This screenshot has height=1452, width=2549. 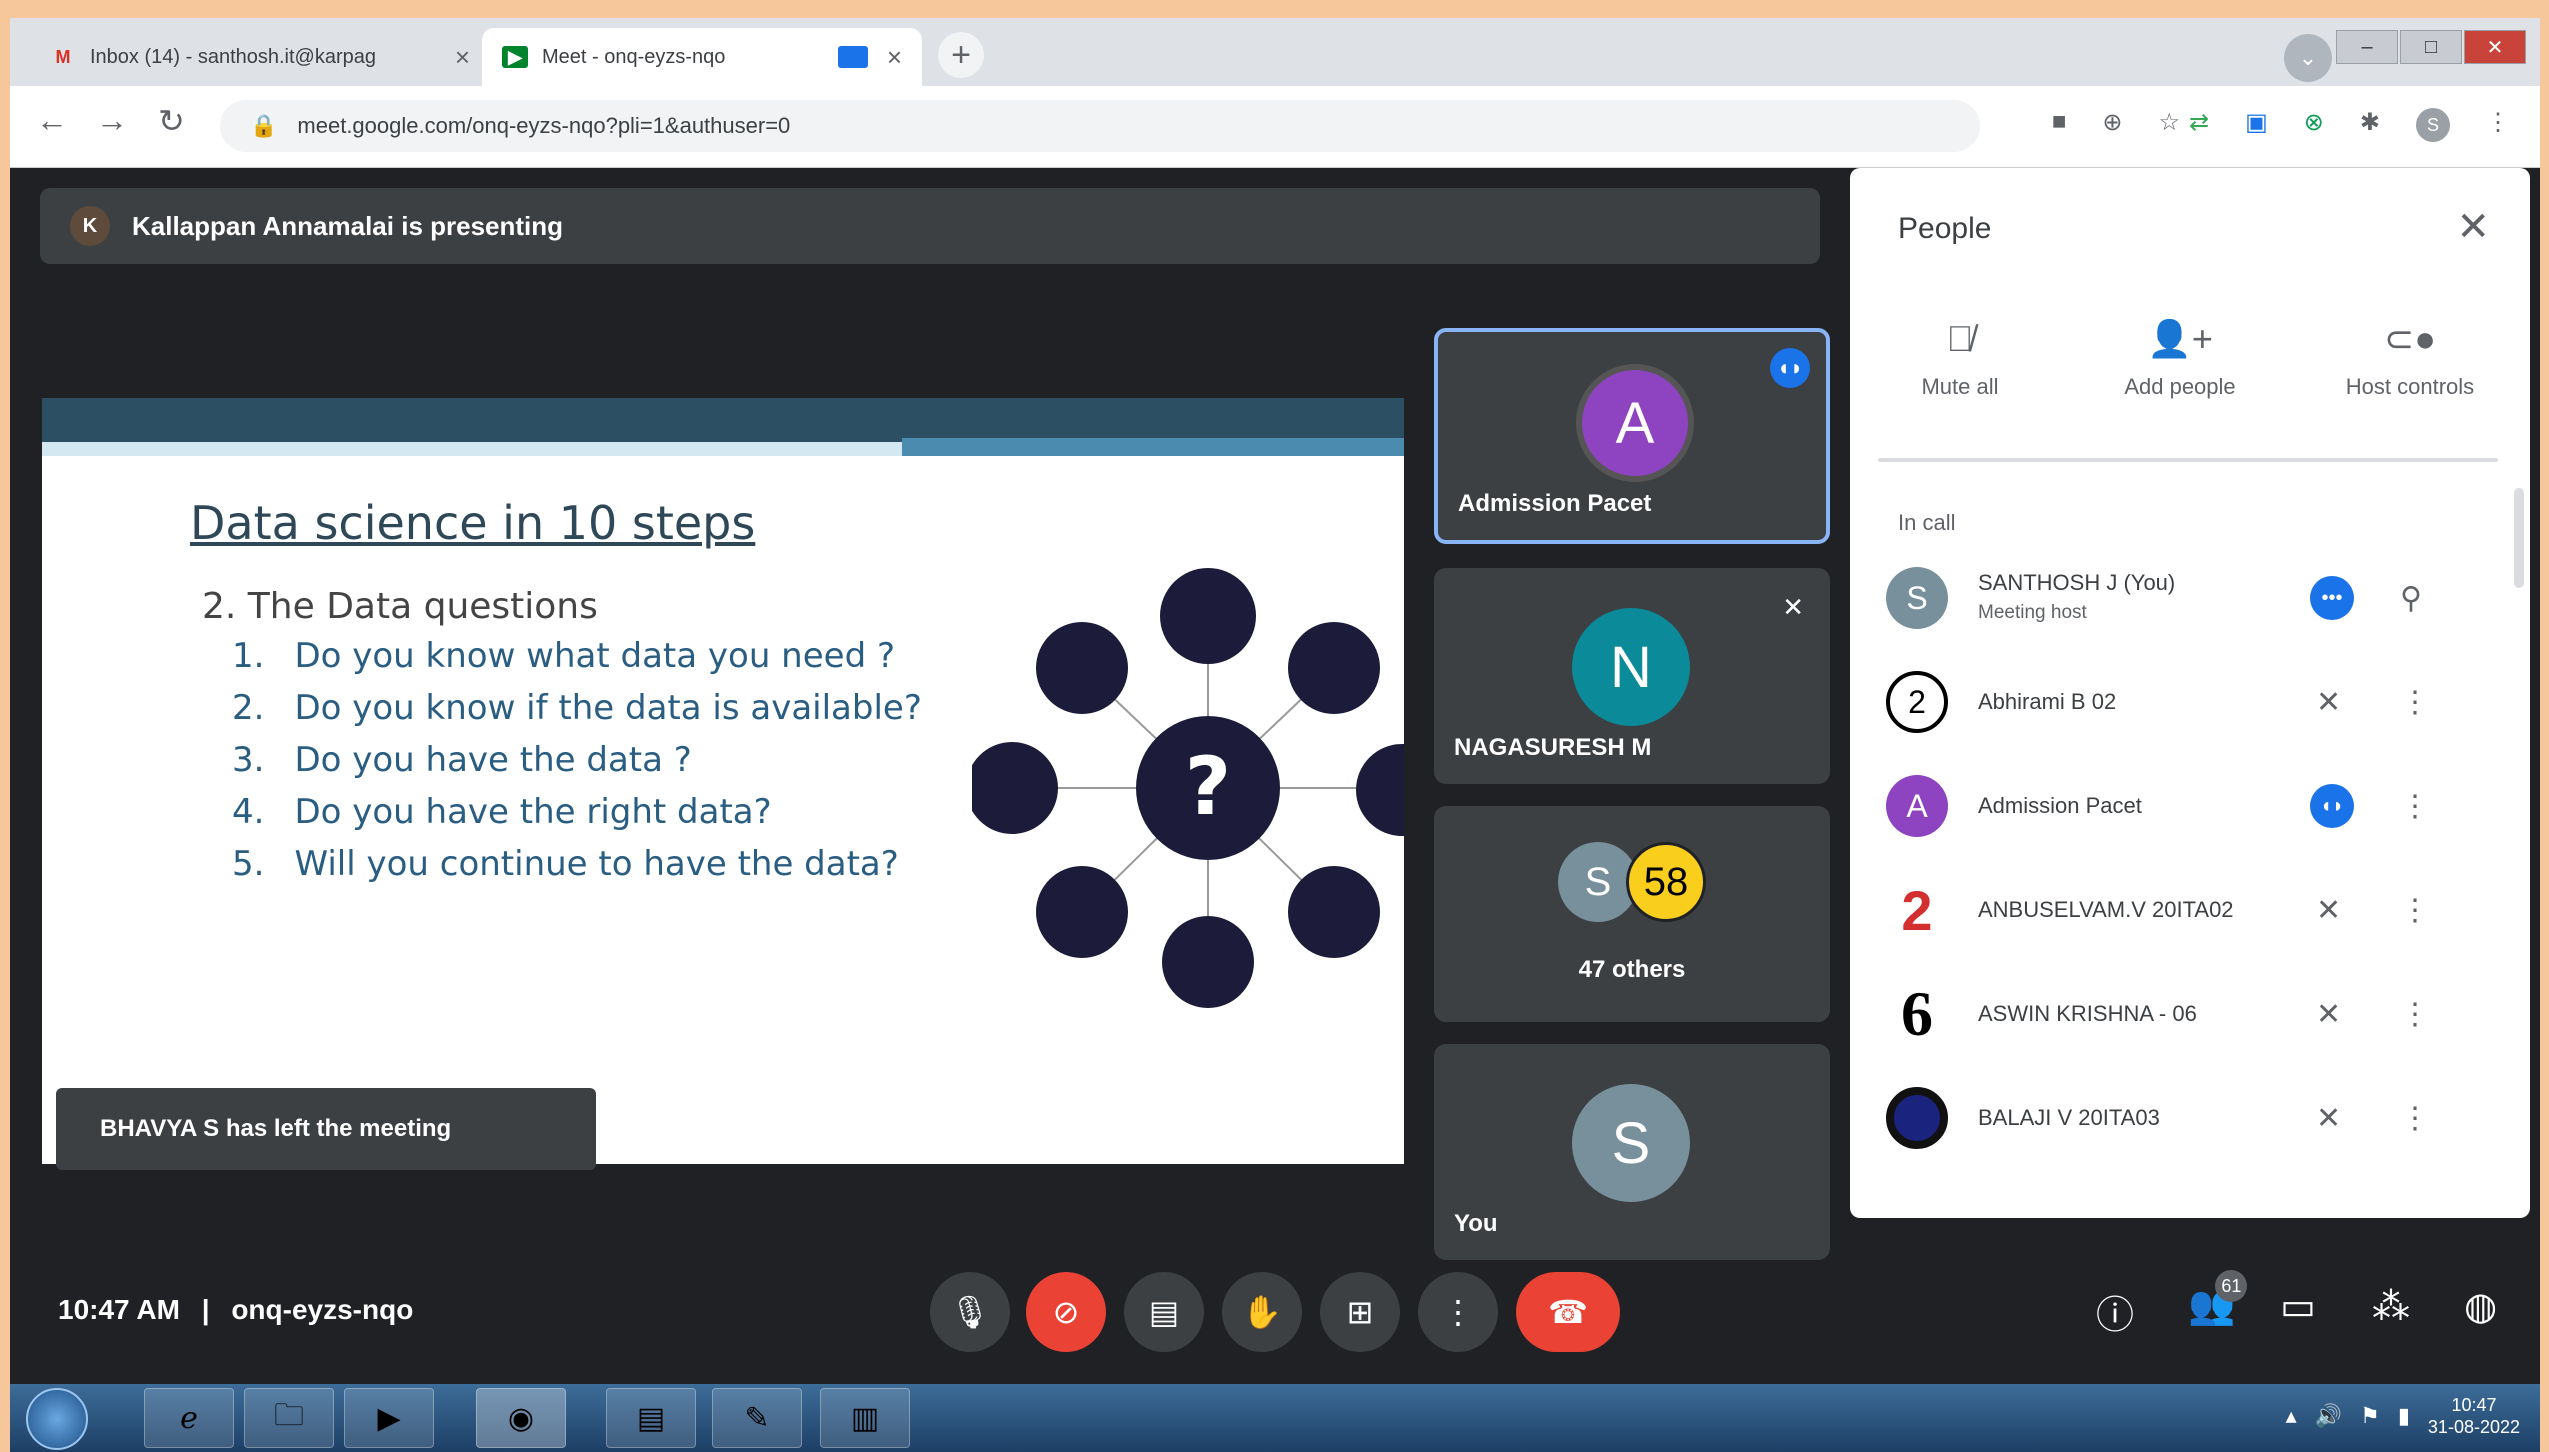 What do you see at coordinates (2473, 227) in the screenshot?
I see `close-icon: ✕` at bounding box center [2473, 227].